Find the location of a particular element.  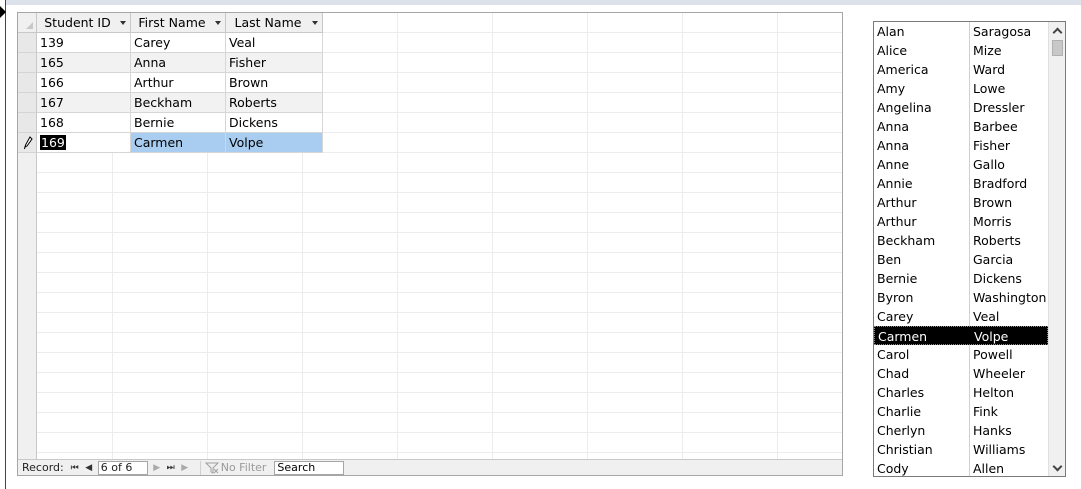

current-record-input: 6 of 6 is located at coordinates (122, 467).